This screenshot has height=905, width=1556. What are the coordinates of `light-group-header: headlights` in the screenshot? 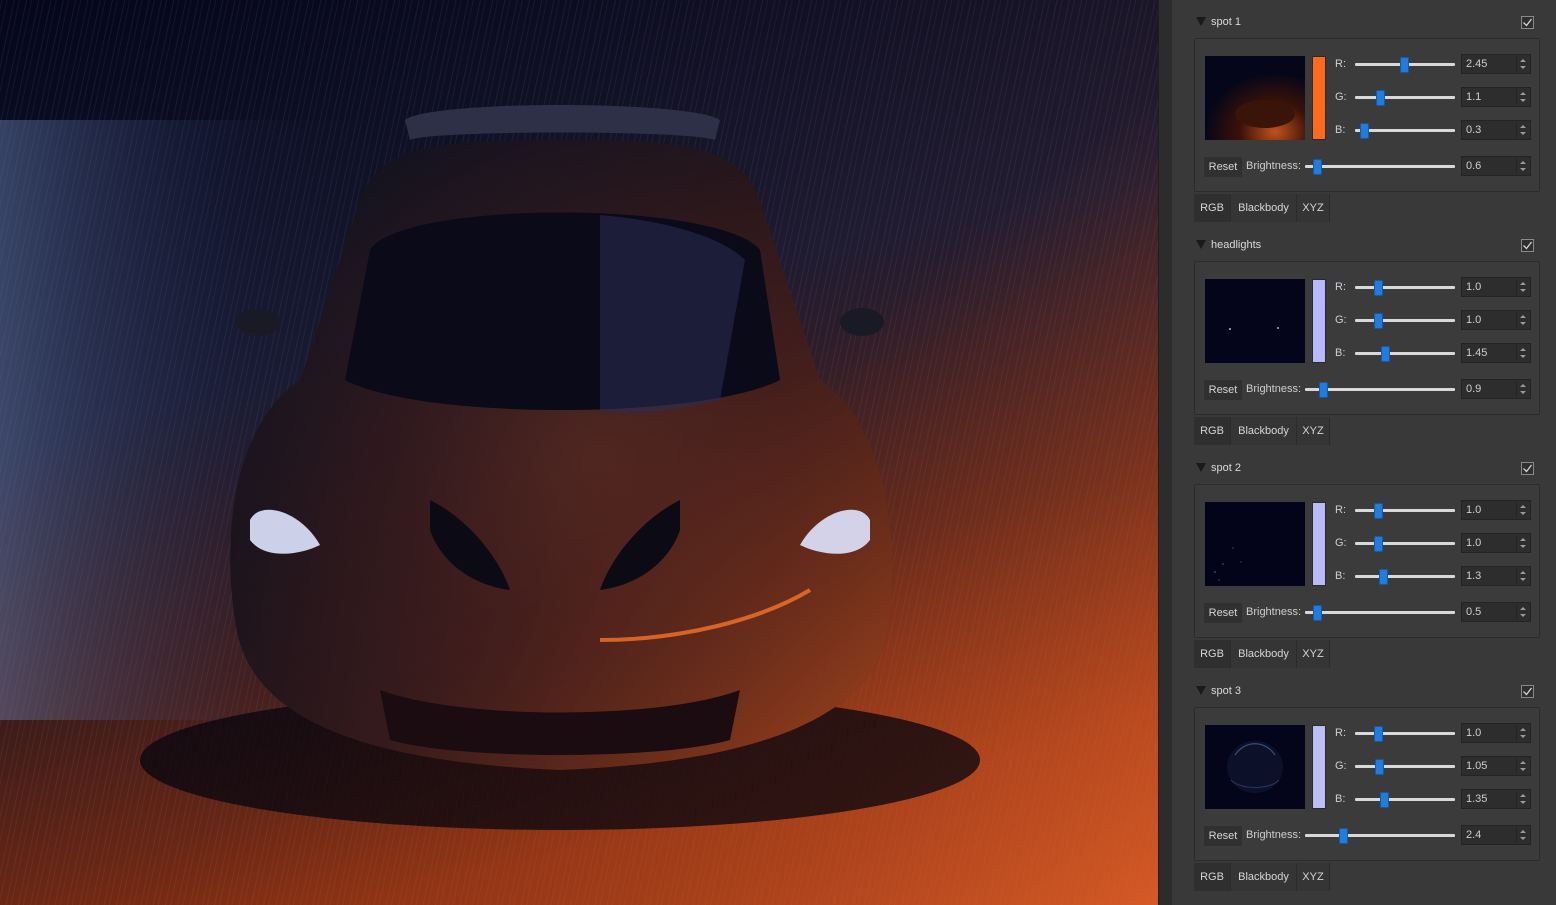 It's located at (1367, 246).